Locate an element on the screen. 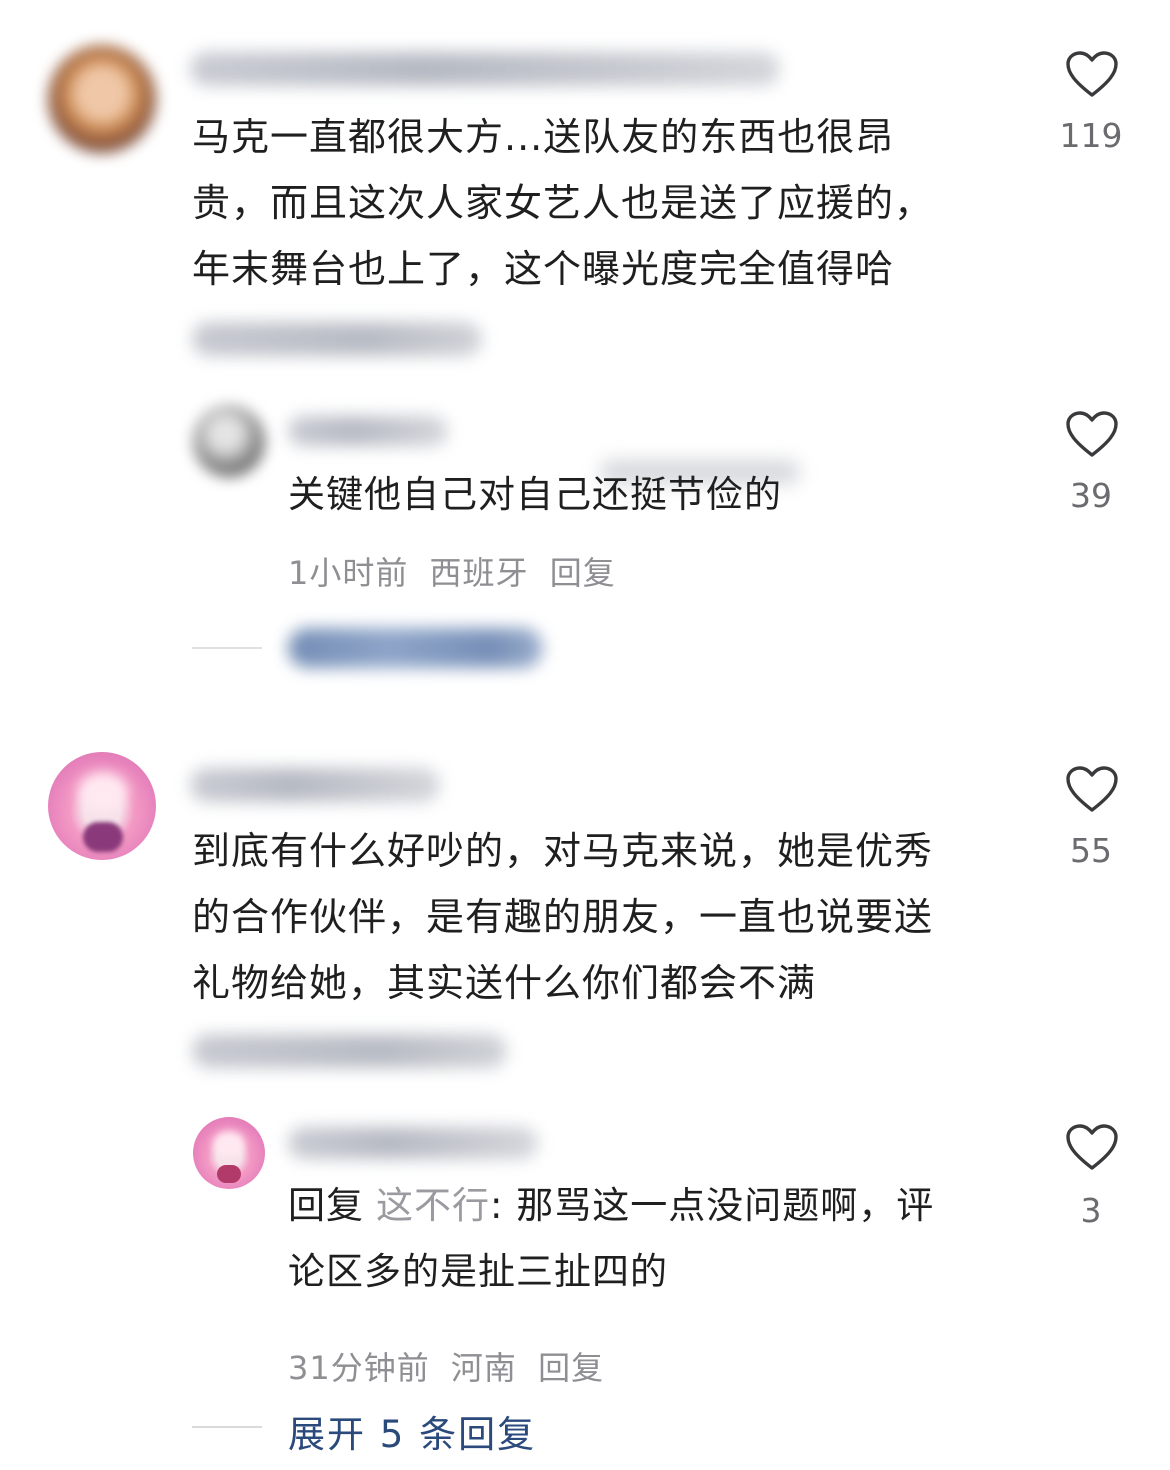  reply-meta: 31分钟前 河南 回复 is located at coordinates (446, 1366).